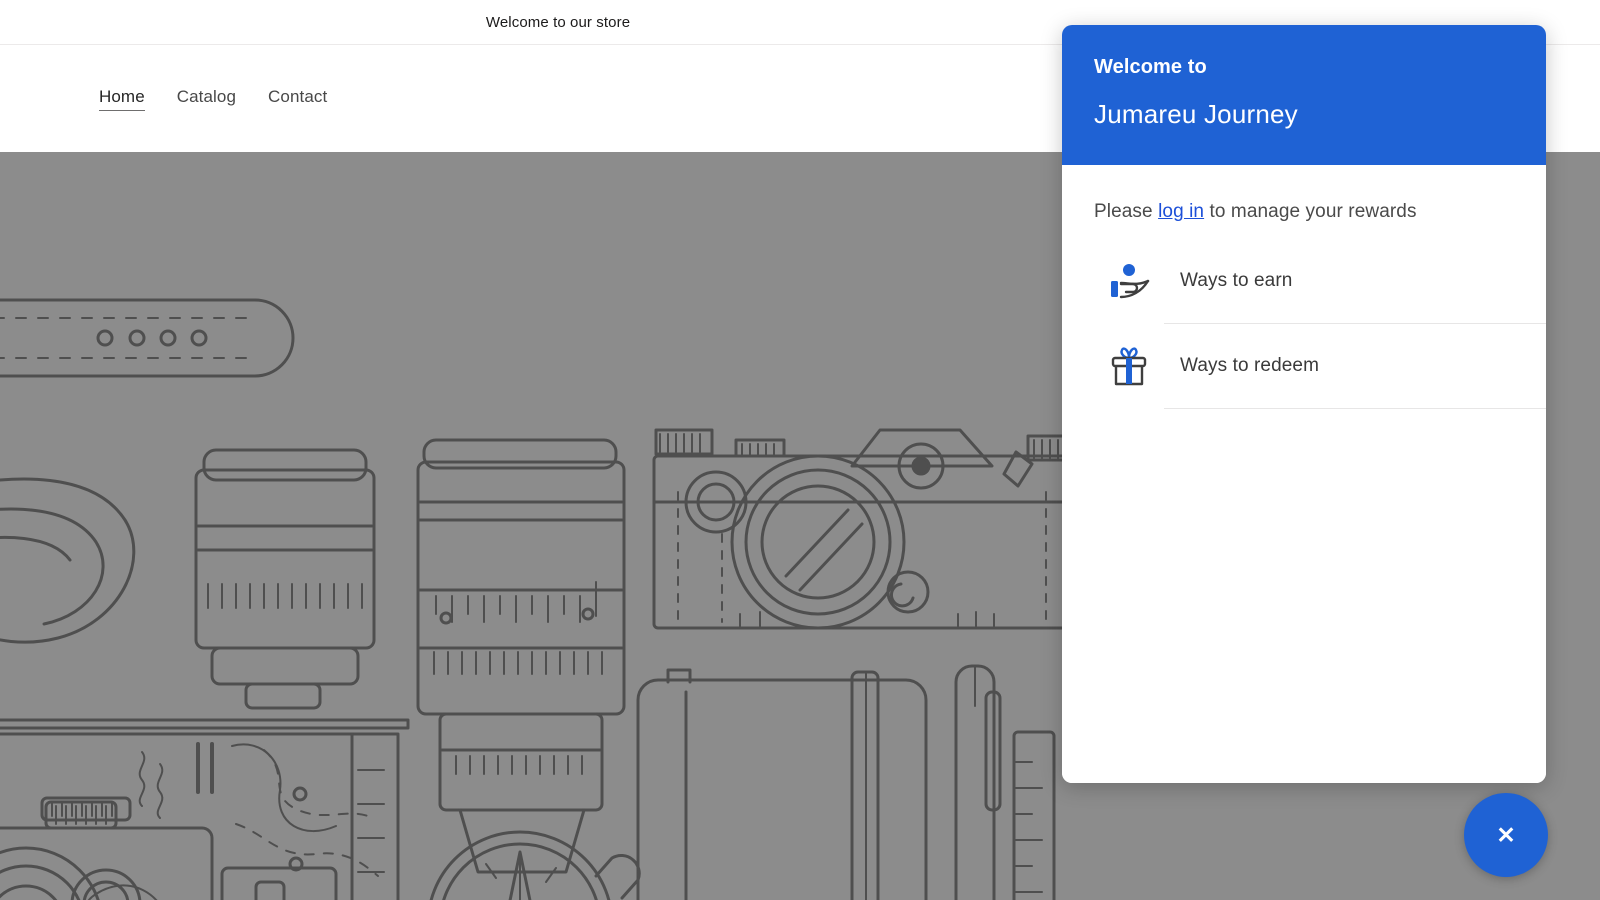 This screenshot has width=1600, height=900. What do you see at coordinates (558, 22) in the screenshot?
I see `announcement-text: Welcome to our store` at bounding box center [558, 22].